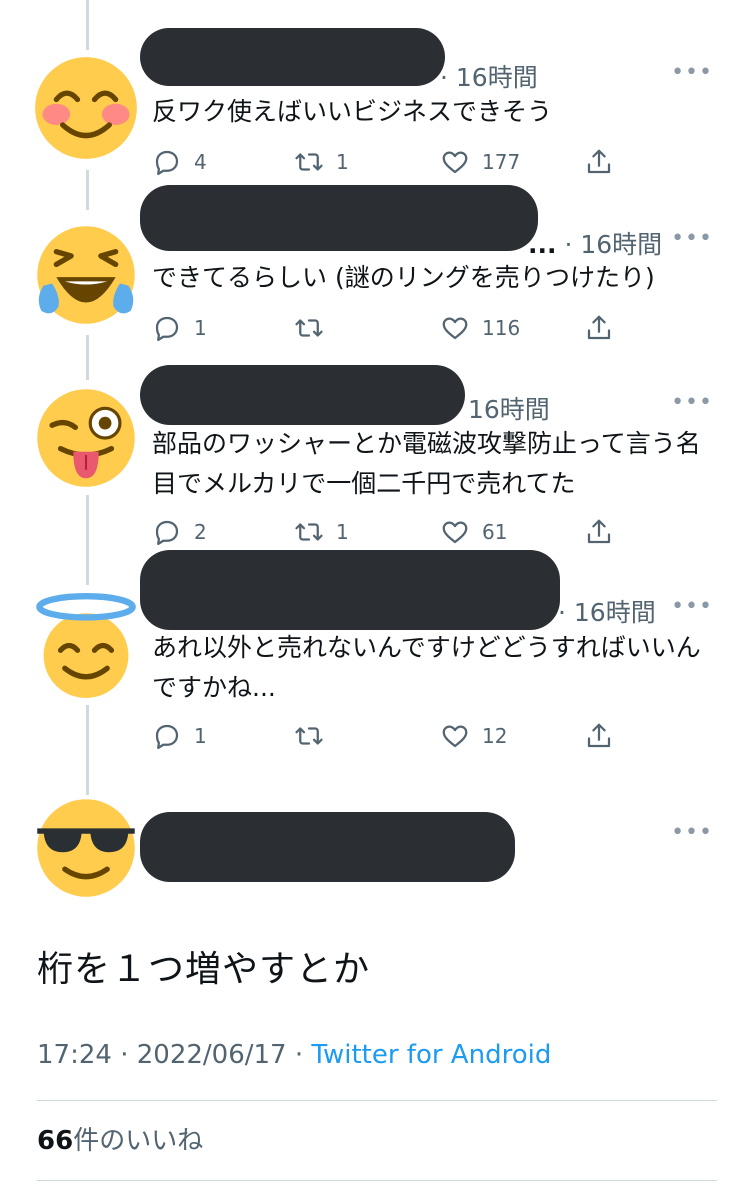 The width and height of the screenshot is (753, 1200). What do you see at coordinates (455, 736) in the screenshot?
I see `like-icon` at bounding box center [455, 736].